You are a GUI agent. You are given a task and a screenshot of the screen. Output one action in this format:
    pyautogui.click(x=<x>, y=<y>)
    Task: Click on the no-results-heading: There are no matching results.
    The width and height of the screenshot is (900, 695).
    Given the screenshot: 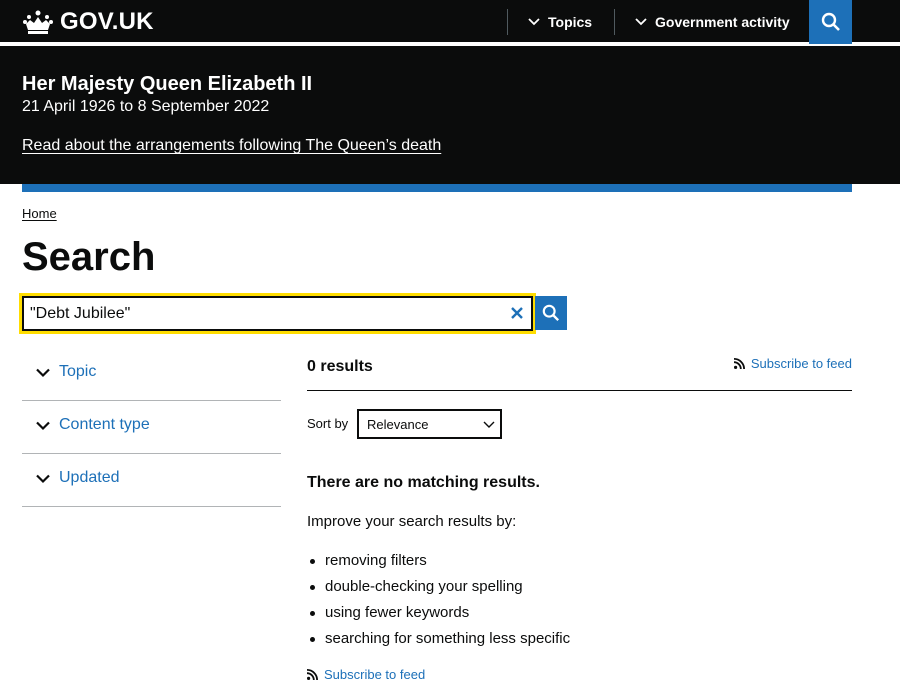 What is the action you would take?
    pyautogui.click(x=423, y=482)
    